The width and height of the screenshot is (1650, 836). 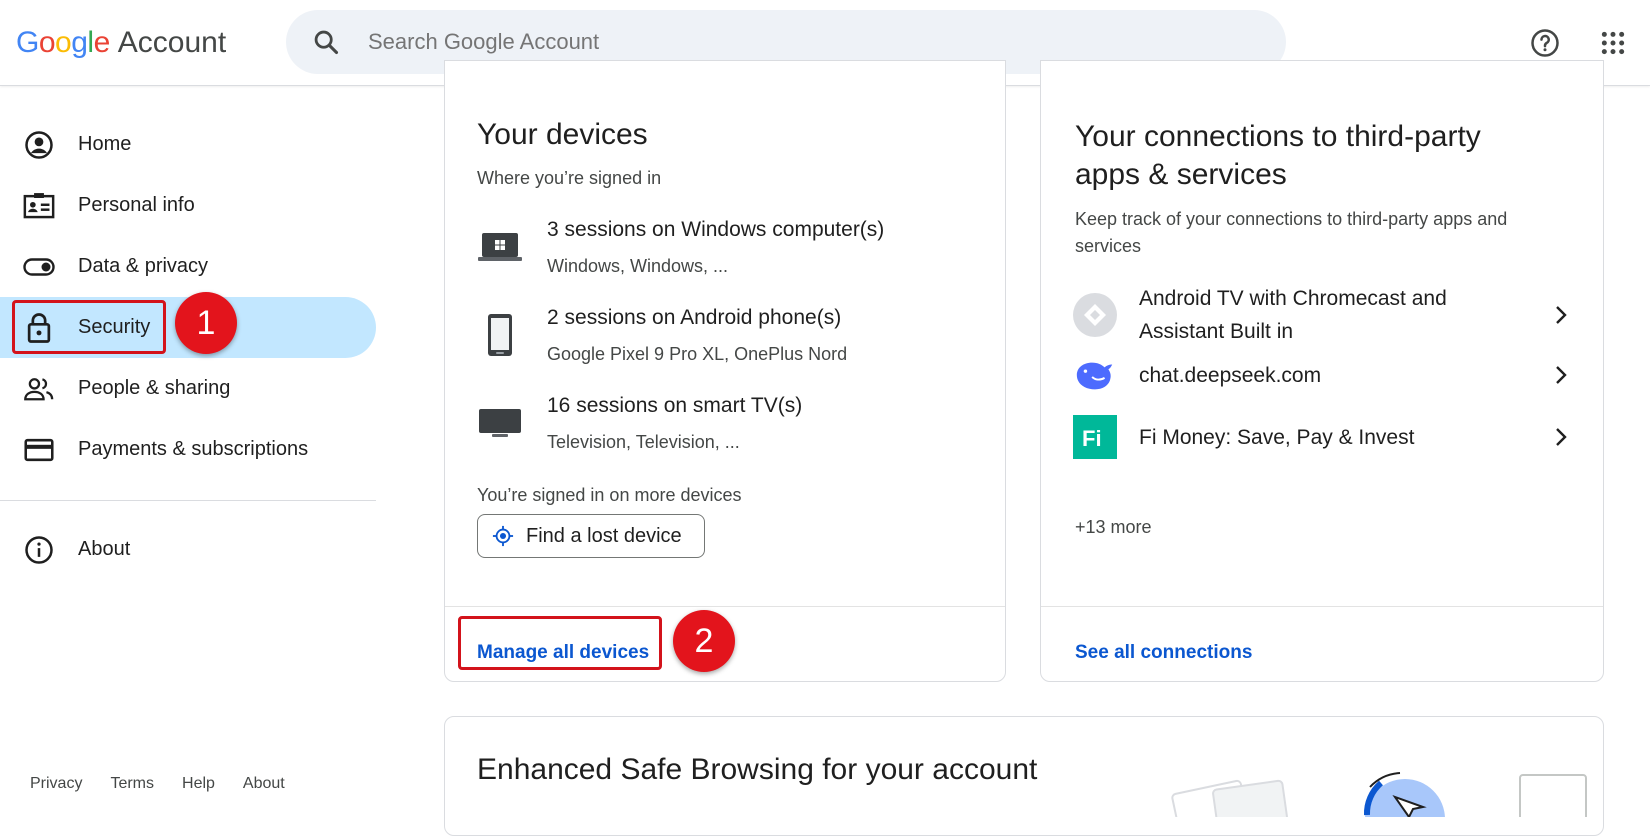 I want to click on connection-row-deepseek: chat.deepseek.com, so click(x=1323, y=375).